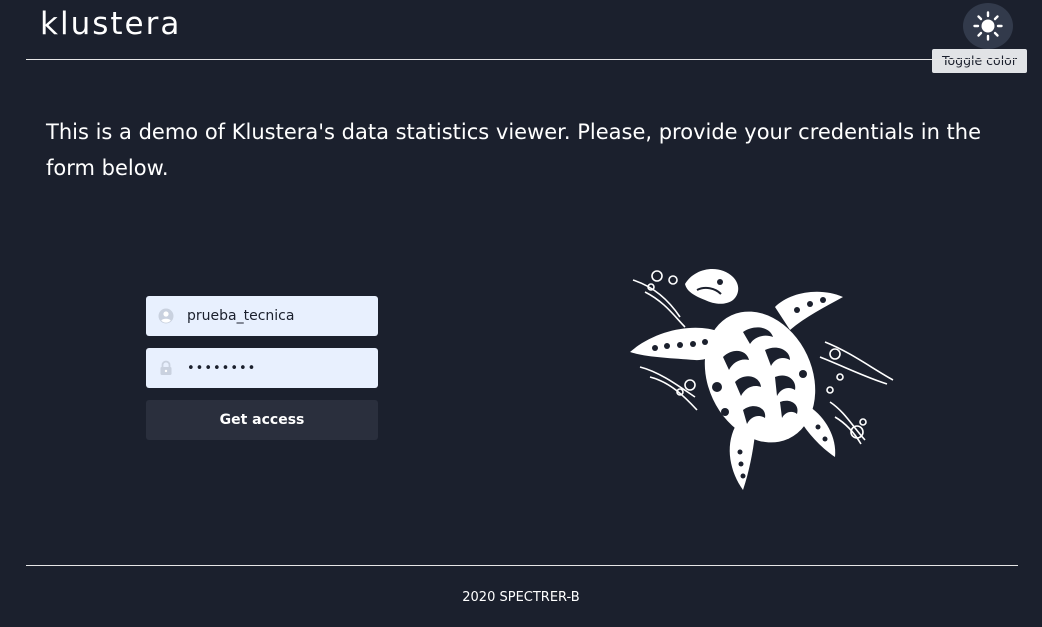 This screenshot has width=1042, height=627. Describe the element at coordinates (762, 379) in the screenshot. I see `sea-turtle-illustration` at that location.